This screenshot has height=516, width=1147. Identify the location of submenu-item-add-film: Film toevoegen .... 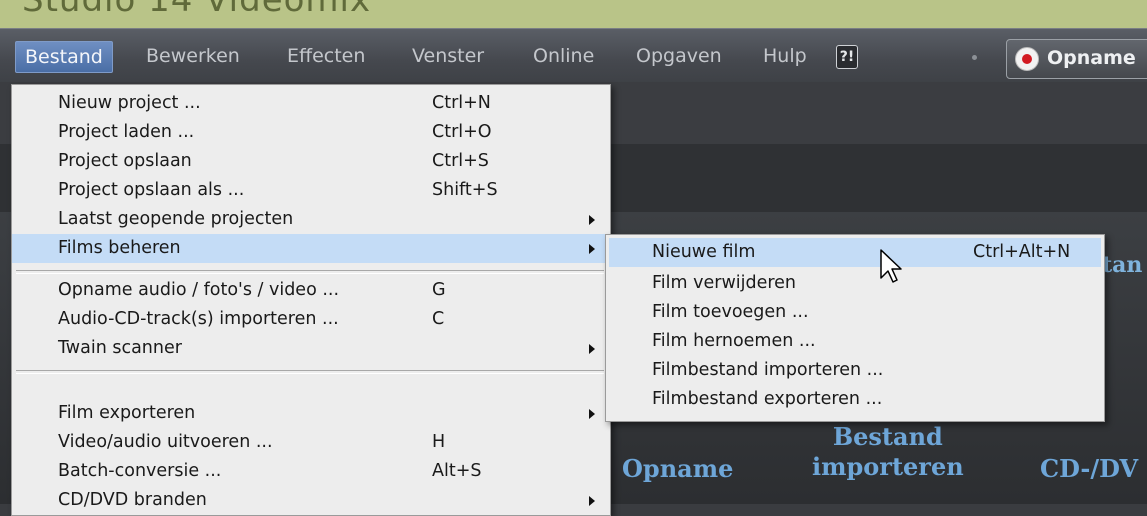
(855, 312).